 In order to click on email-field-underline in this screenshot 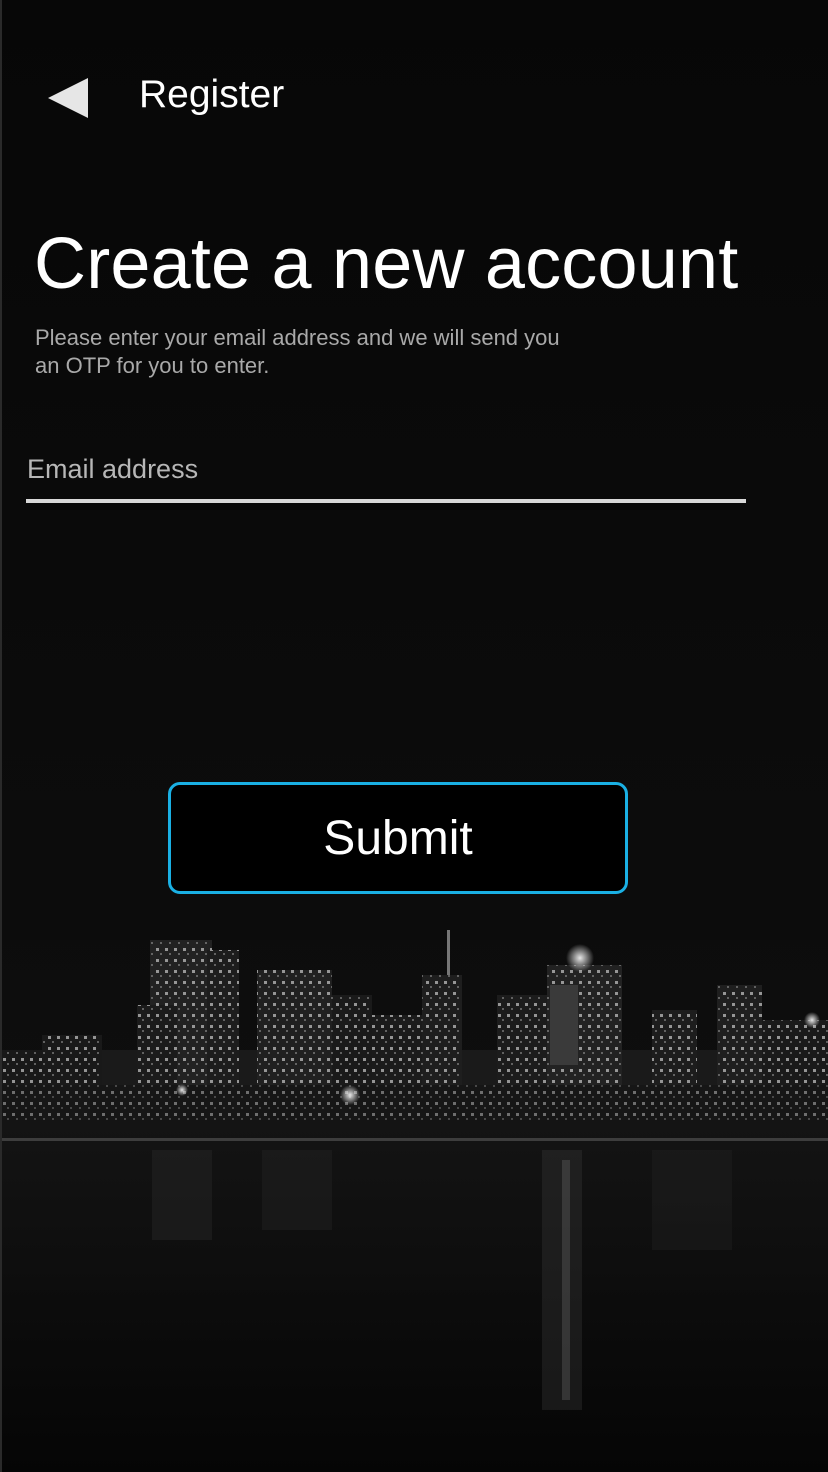, I will do `click(386, 501)`.